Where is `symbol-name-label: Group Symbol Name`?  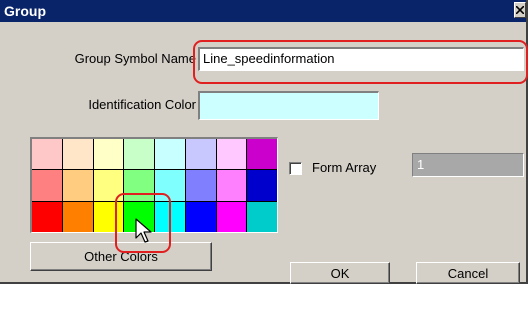
symbol-name-label: Group Symbol Name is located at coordinates (135, 58).